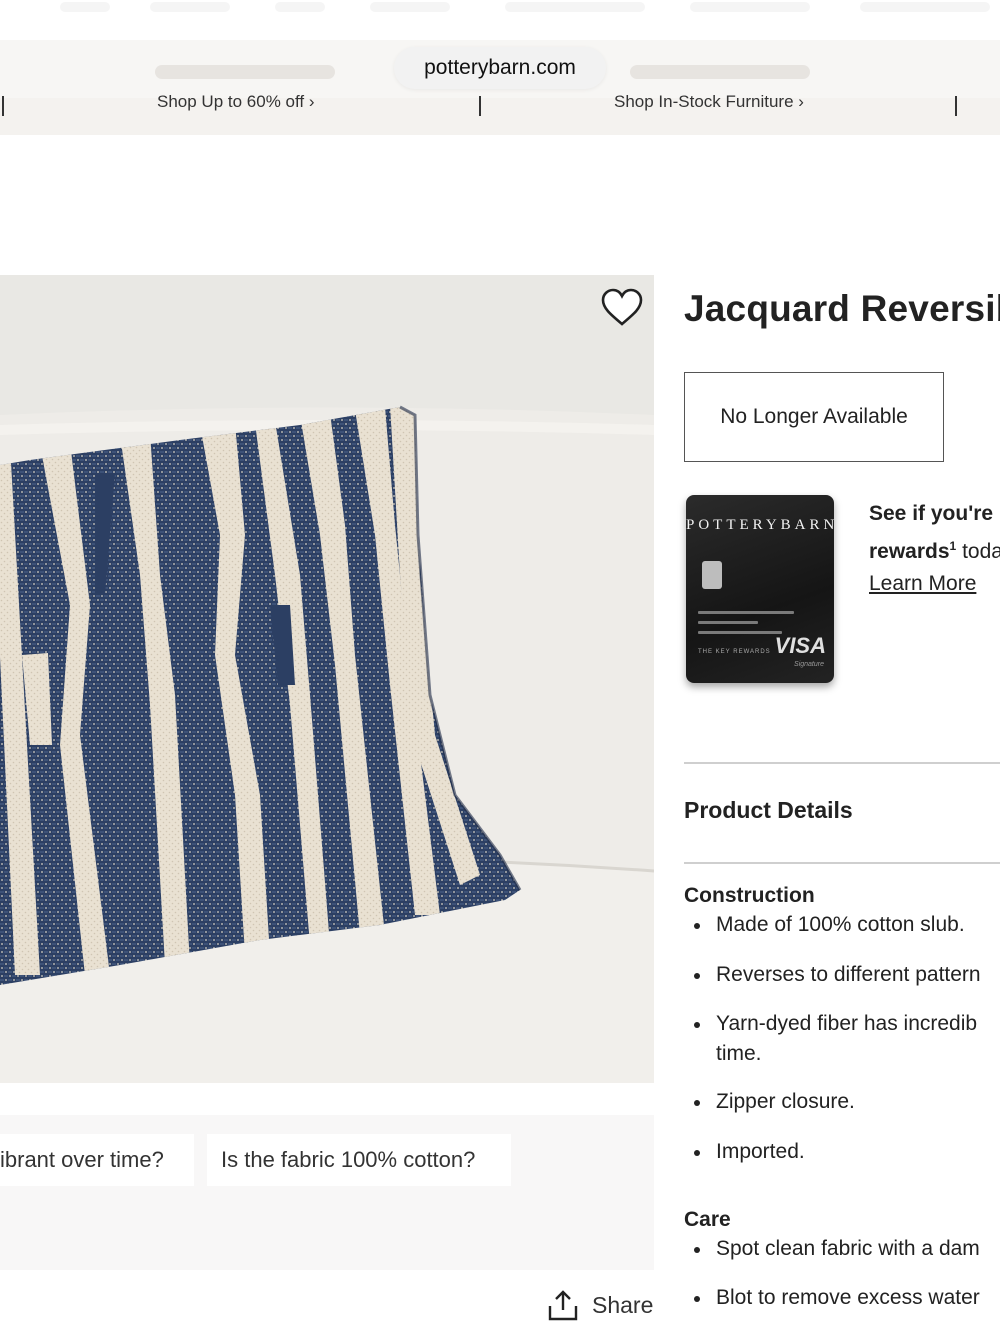 This screenshot has height=1333, width=1000. I want to click on construction-heading: Construction, so click(749, 895).